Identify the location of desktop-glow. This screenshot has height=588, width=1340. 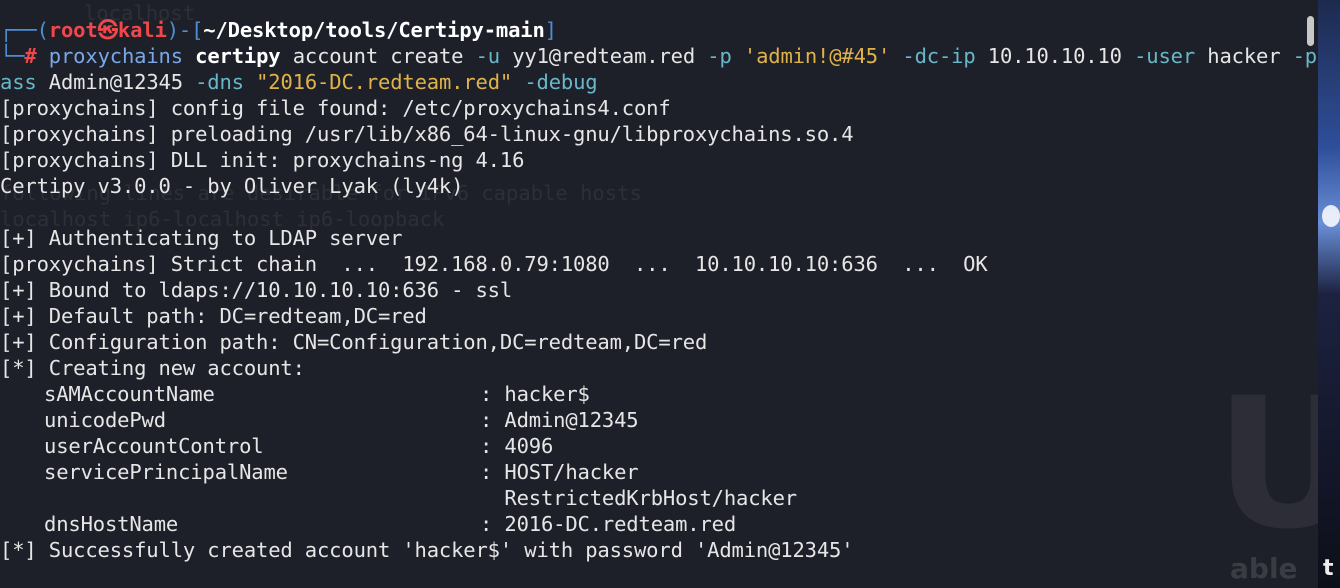
(1331, 216).